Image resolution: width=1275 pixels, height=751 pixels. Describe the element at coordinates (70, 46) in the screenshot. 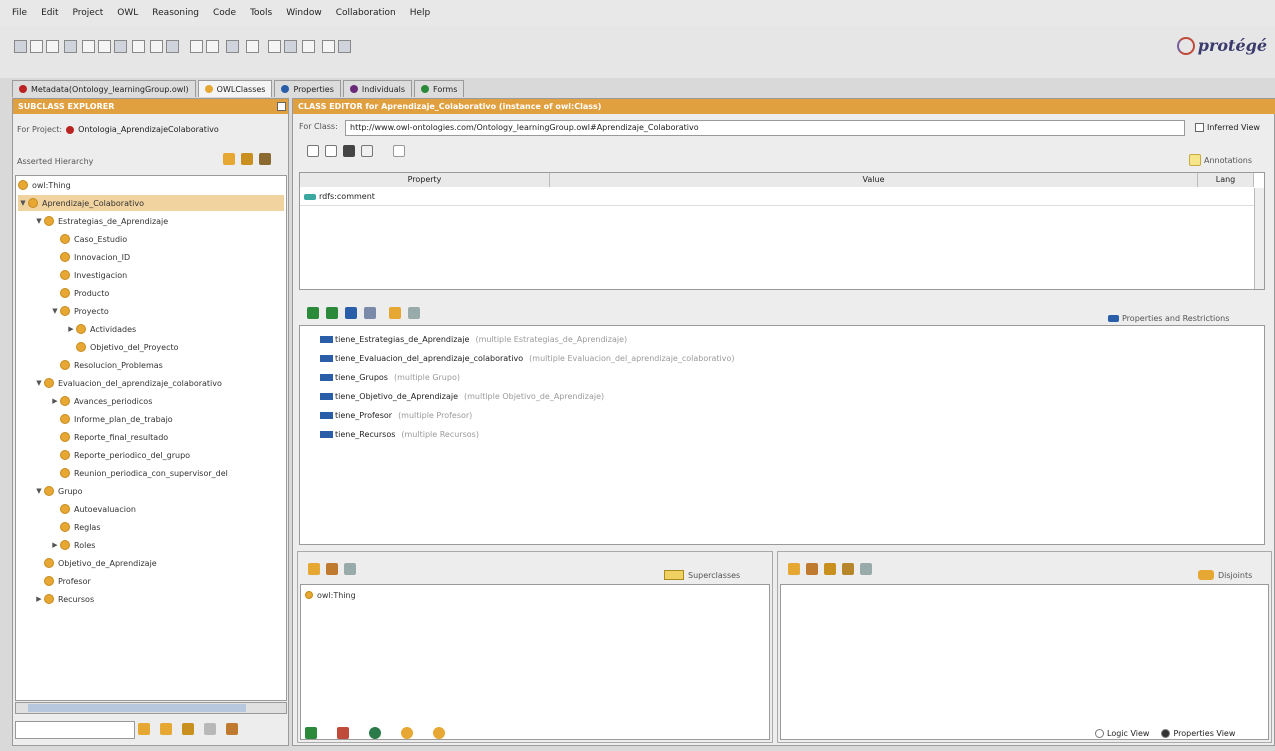

I see `cut-icon` at that location.